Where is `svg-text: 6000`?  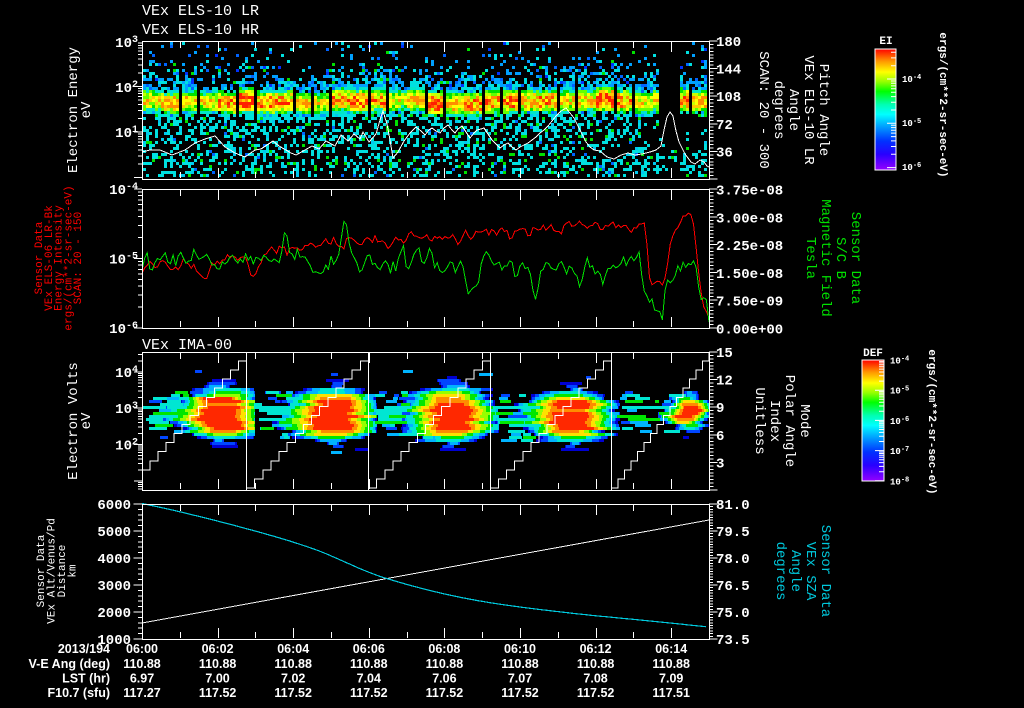
svg-text: 6000 is located at coordinates (114, 506).